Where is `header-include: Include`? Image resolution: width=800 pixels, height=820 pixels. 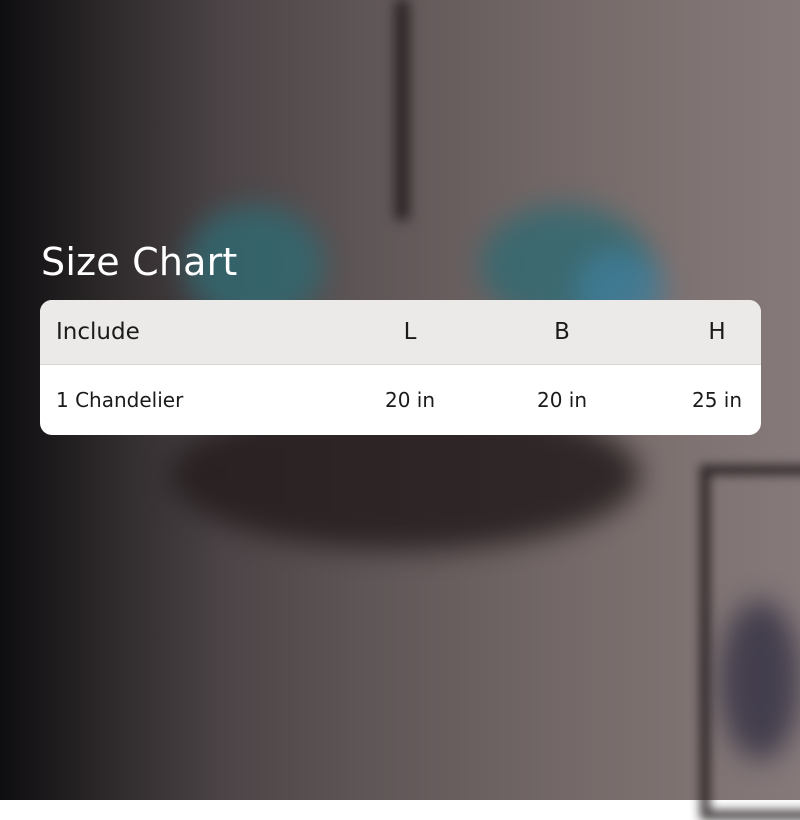 header-include: Include is located at coordinates (98, 332).